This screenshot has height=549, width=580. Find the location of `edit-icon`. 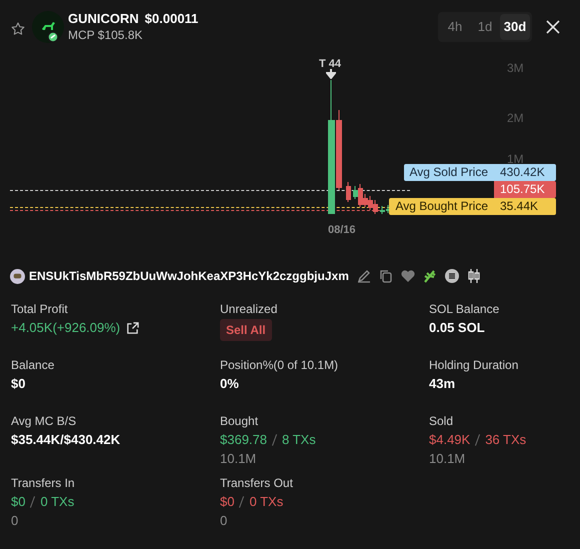

edit-icon is located at coordinates (364, 276).